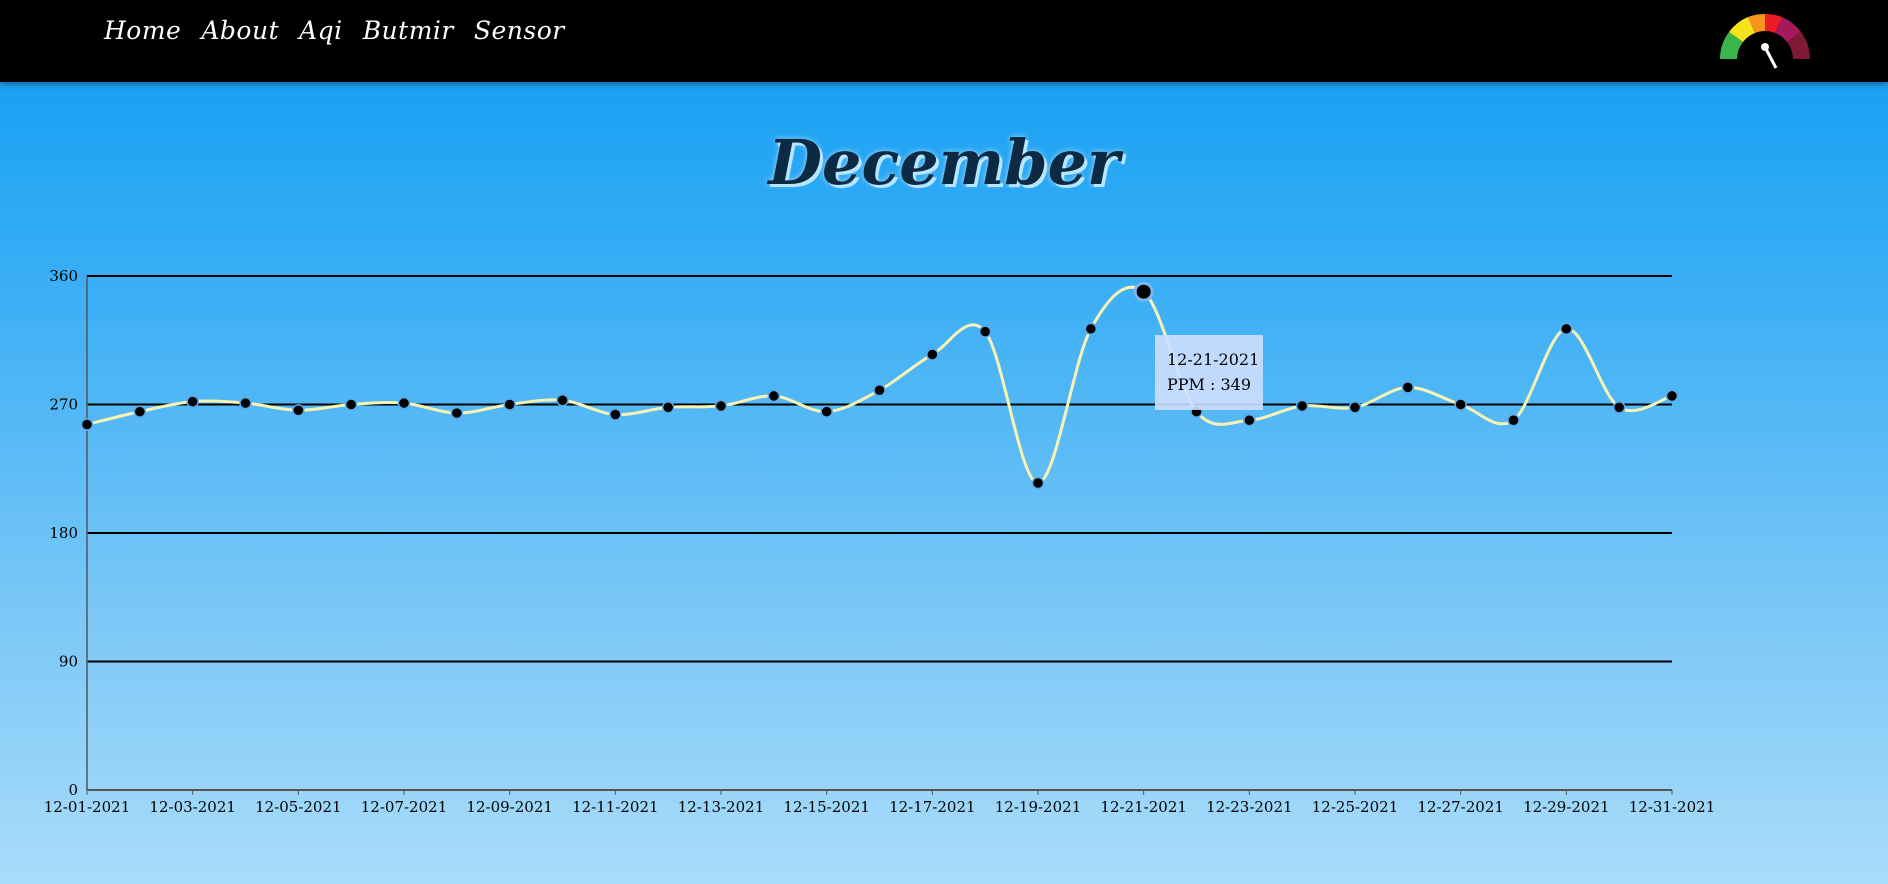  What do you see at coordinates (63, 533) in the screenshot?
I see `y-tick-label: 180` at bounding box center [63, 533].